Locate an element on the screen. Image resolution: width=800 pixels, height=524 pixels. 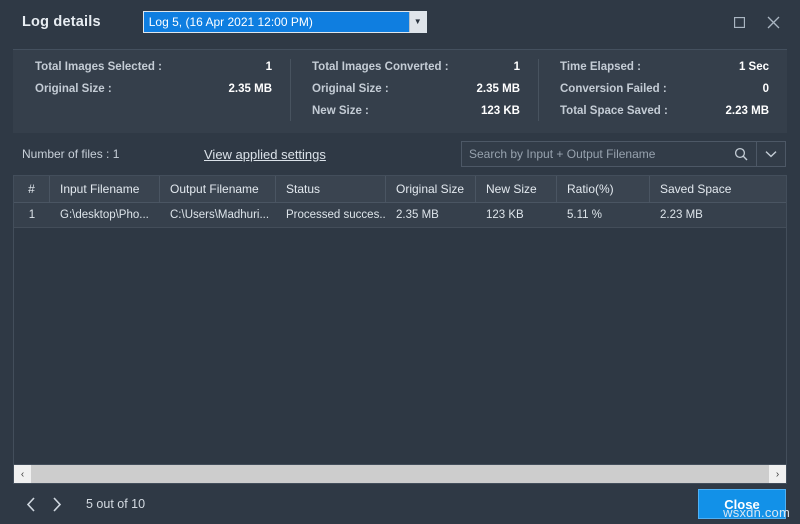
chevron-right-icon is located at coordinates (57, 504).